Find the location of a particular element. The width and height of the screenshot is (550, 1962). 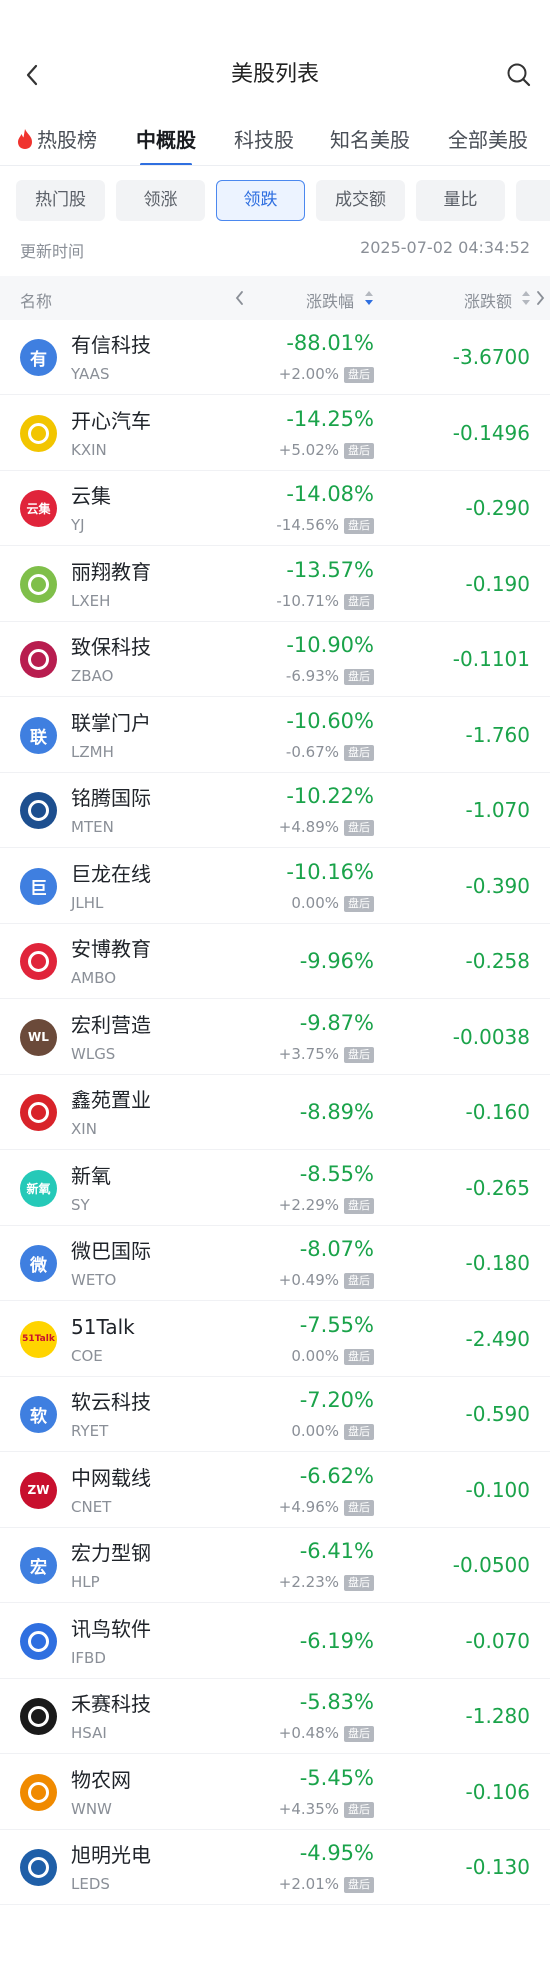

tab-hot-stocks: 热股榜 is located at coordinates (56, 140).